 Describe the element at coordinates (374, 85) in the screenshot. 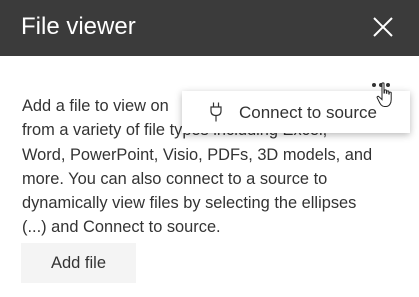

I see `more-options-icon` at that location.